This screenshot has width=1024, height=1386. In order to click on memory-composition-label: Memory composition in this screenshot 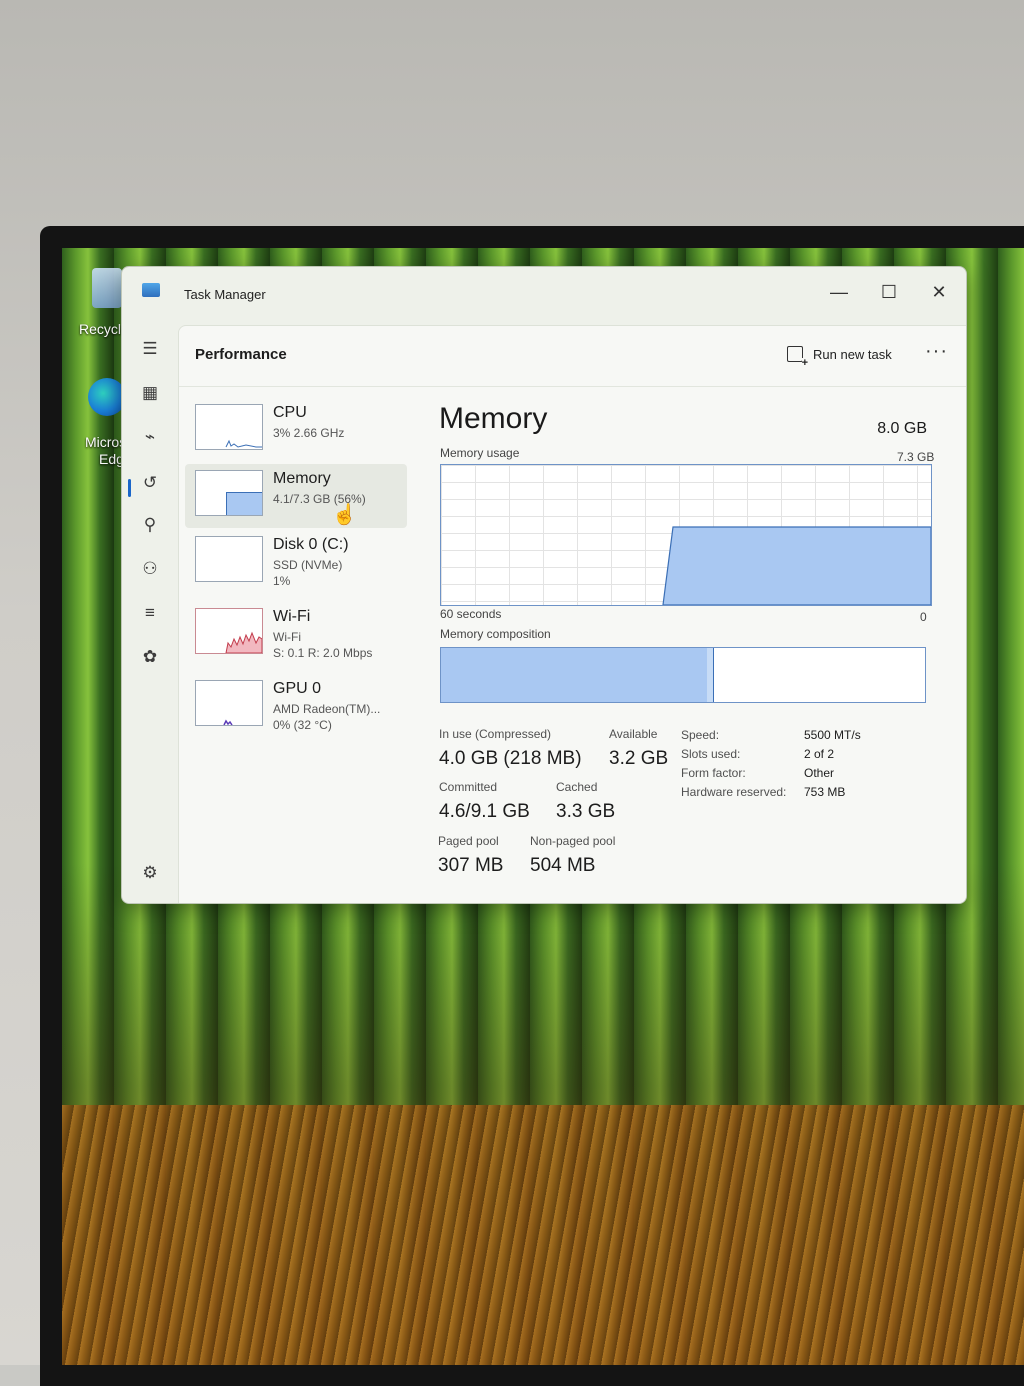, I will do `click(495, 634)`.